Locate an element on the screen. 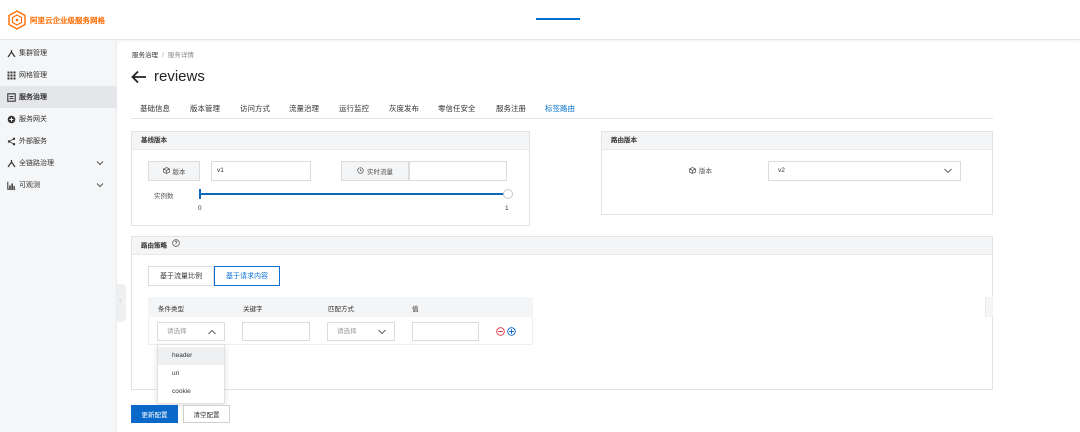 The height and width of the screenshot is (432, 1080). share-icon is located at coordinates (11, 141).